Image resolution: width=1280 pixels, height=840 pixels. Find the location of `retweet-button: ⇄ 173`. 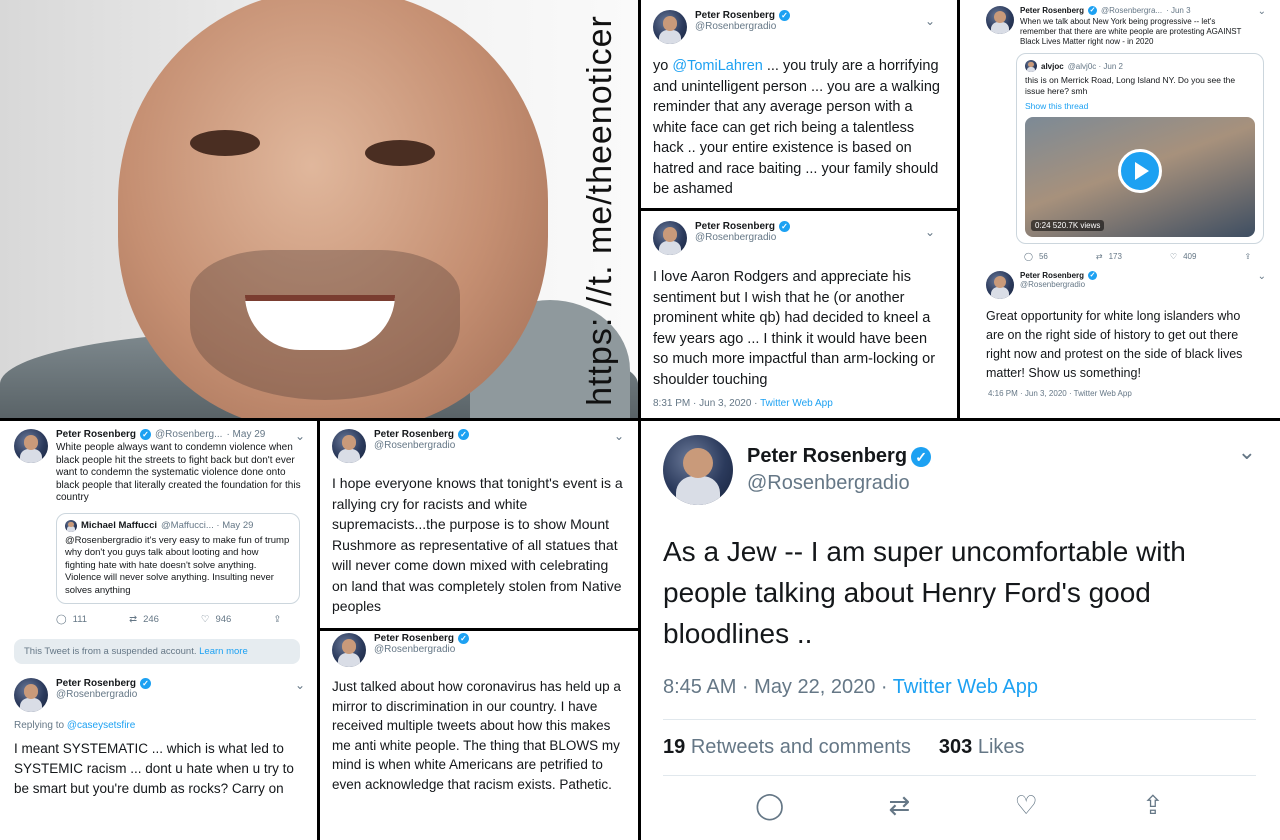

retweet-button: ⇄ 173 is located at coordinates (1109, 256).